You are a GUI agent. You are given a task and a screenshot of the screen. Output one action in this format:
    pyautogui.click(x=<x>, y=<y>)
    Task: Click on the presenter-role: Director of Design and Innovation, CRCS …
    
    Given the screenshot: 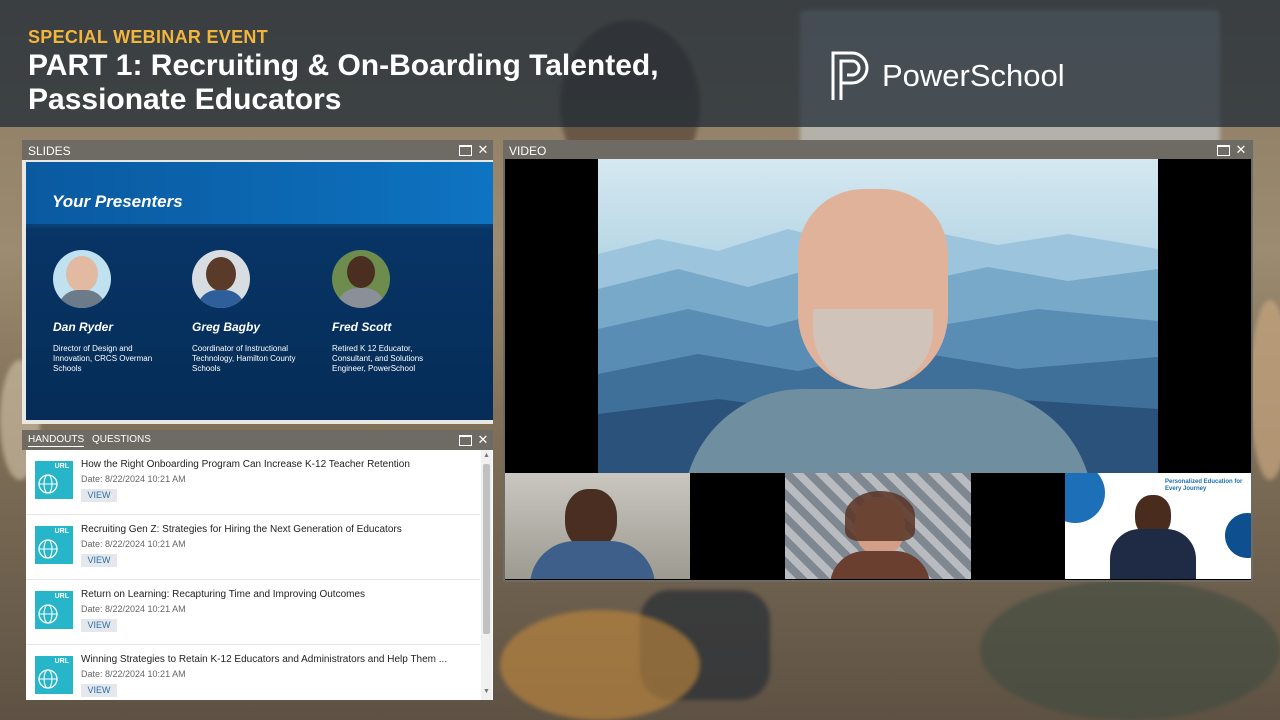 What is the action you would take?
    pyautogui.click(x=103, y=358)
    